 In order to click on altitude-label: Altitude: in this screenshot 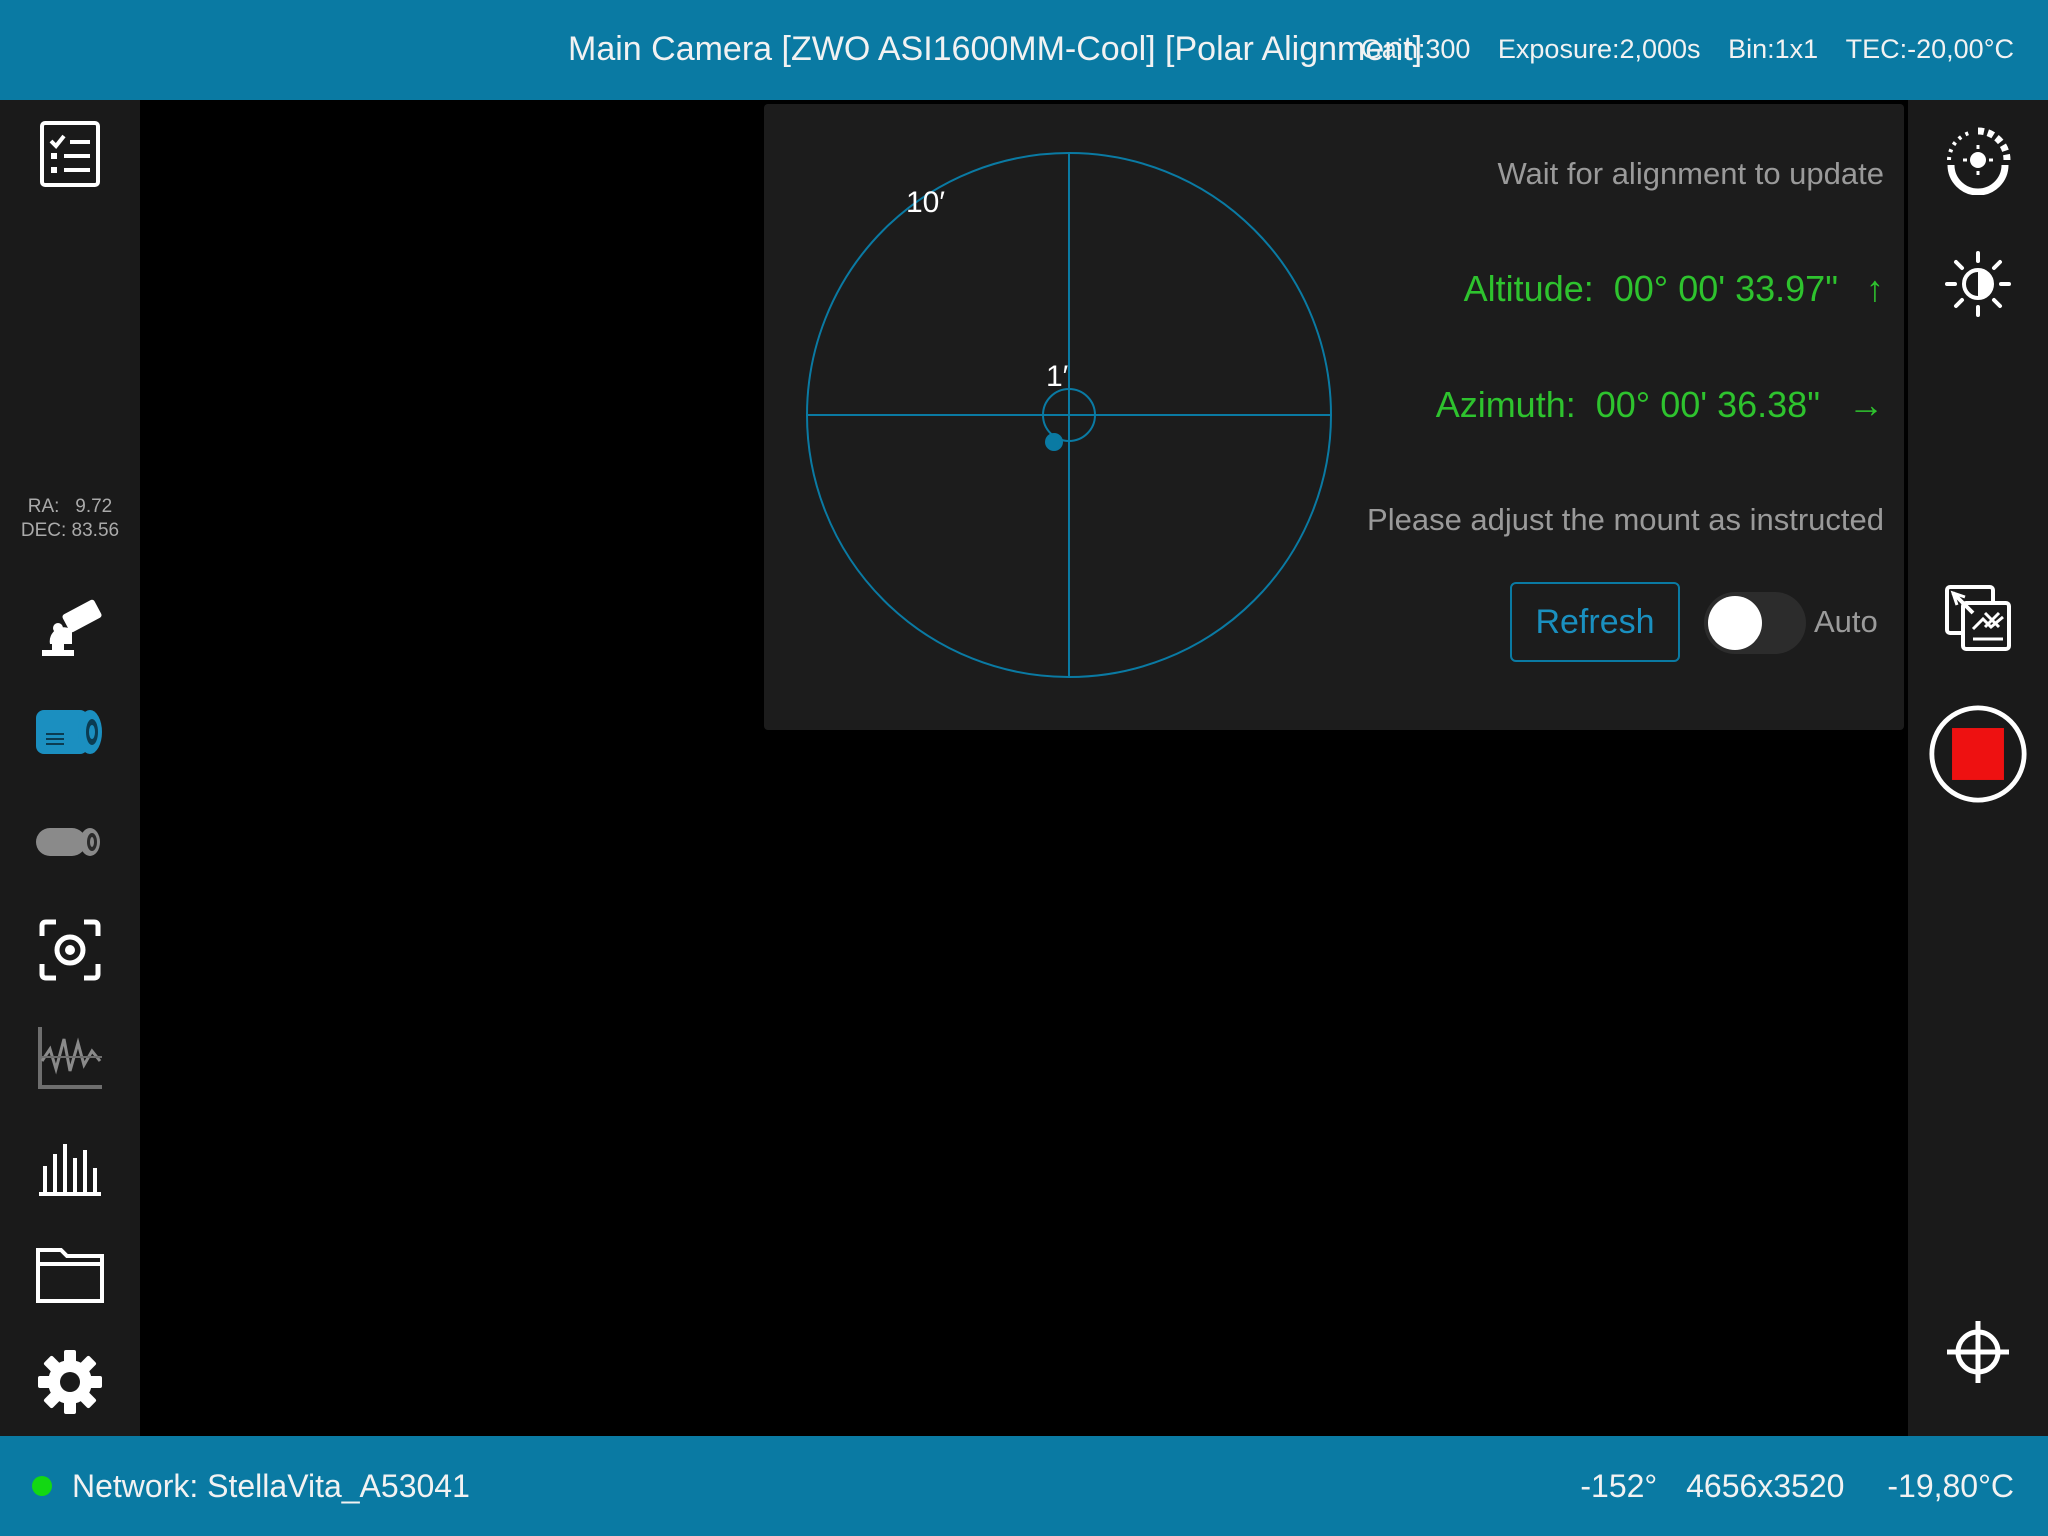, I will do `click(1528, 288)`.